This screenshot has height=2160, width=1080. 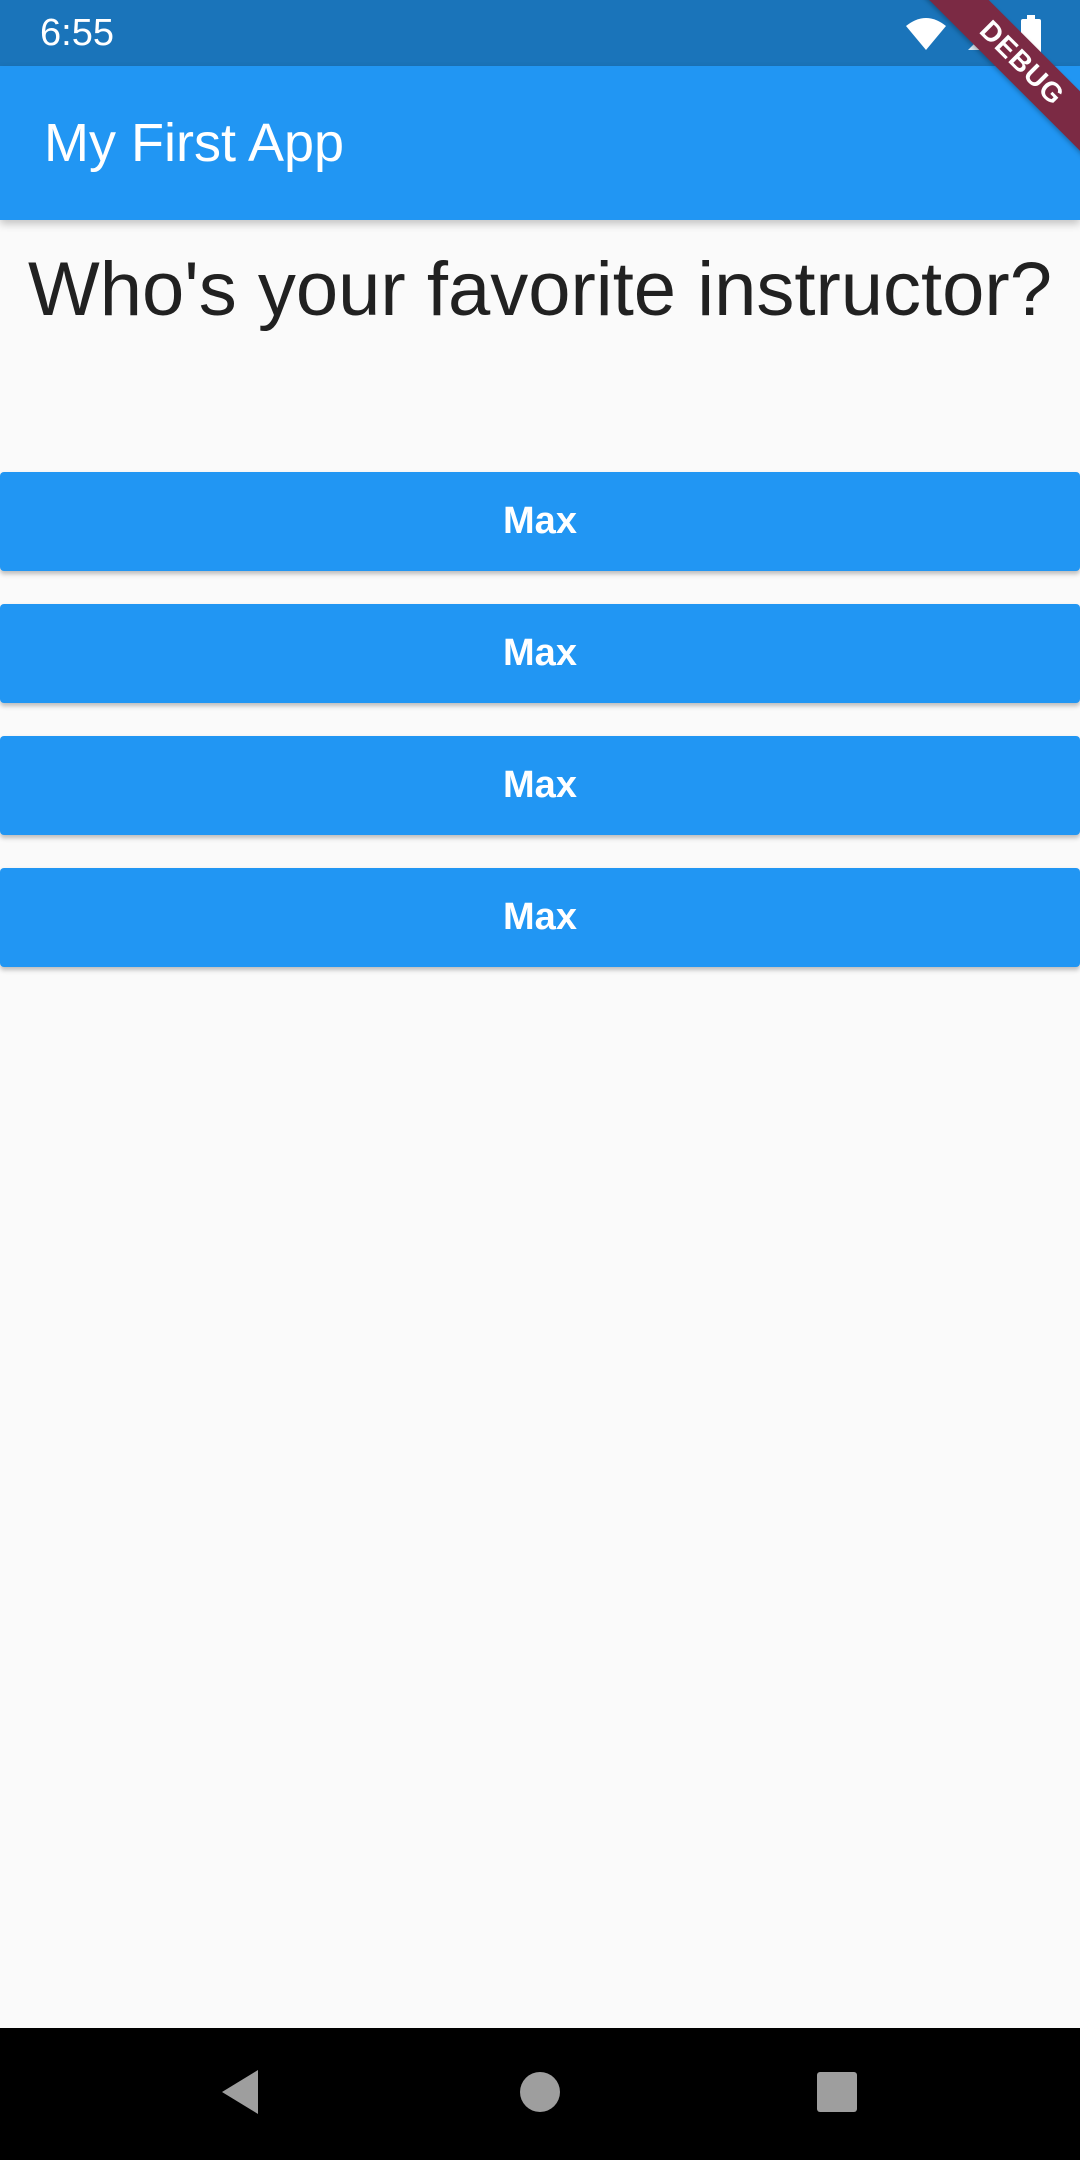 What do you see at coordinates (540, 785) in the screenshot?
I see `answer-button-3: Max` at bounding box center [540, 785].